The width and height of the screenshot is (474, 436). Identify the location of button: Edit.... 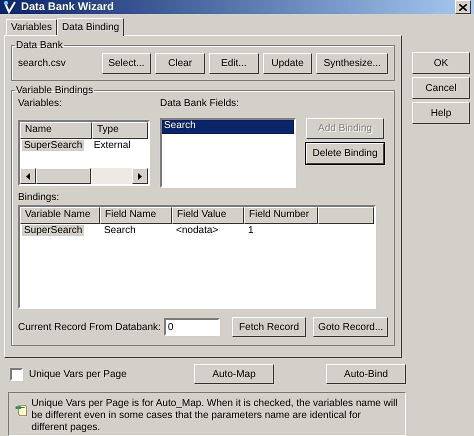
(233, 63).